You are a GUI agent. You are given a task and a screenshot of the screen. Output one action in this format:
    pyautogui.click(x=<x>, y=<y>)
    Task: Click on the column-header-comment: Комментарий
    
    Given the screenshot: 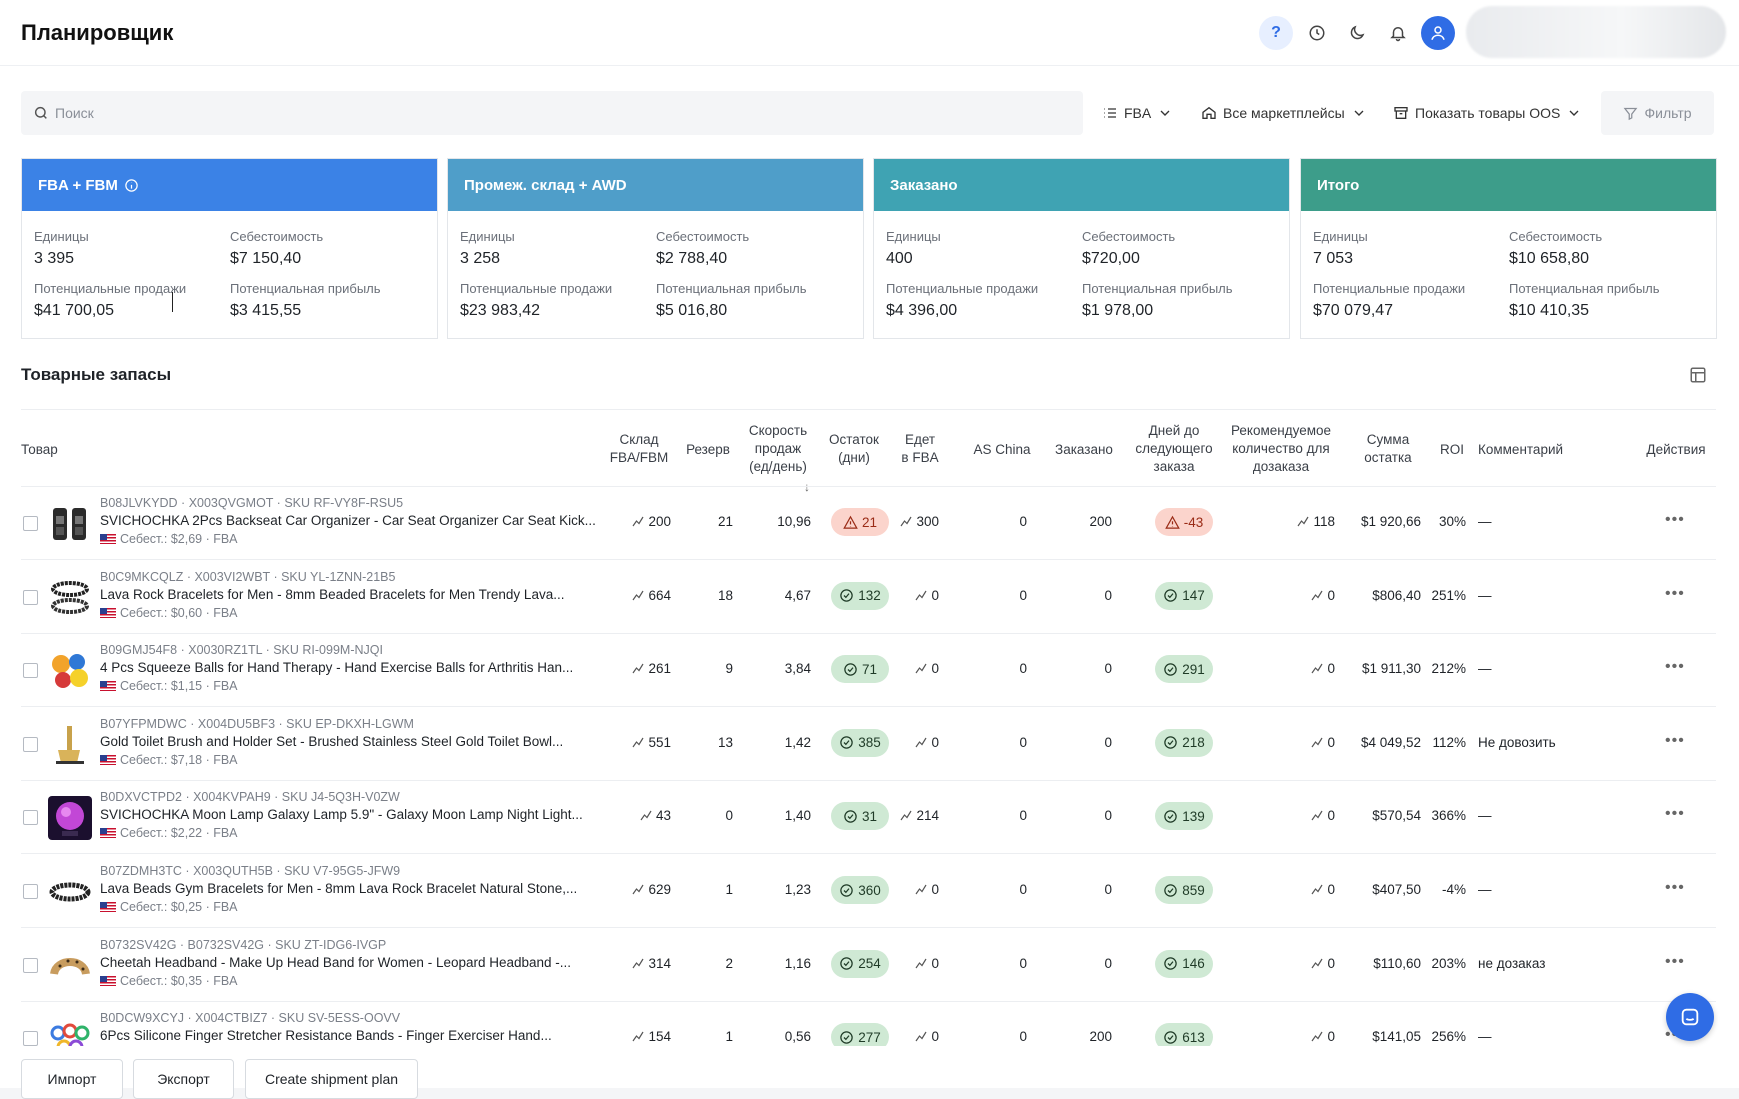 What is the action you would take?
    pyautogui.click(x=1528, y=450)
    